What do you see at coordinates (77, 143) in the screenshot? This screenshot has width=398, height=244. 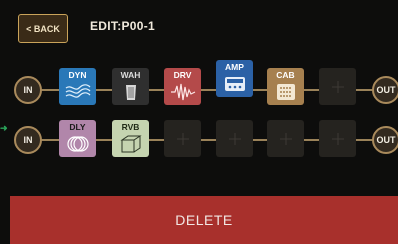 I see `dly-circles-icon` at bounding box center [77, 143].